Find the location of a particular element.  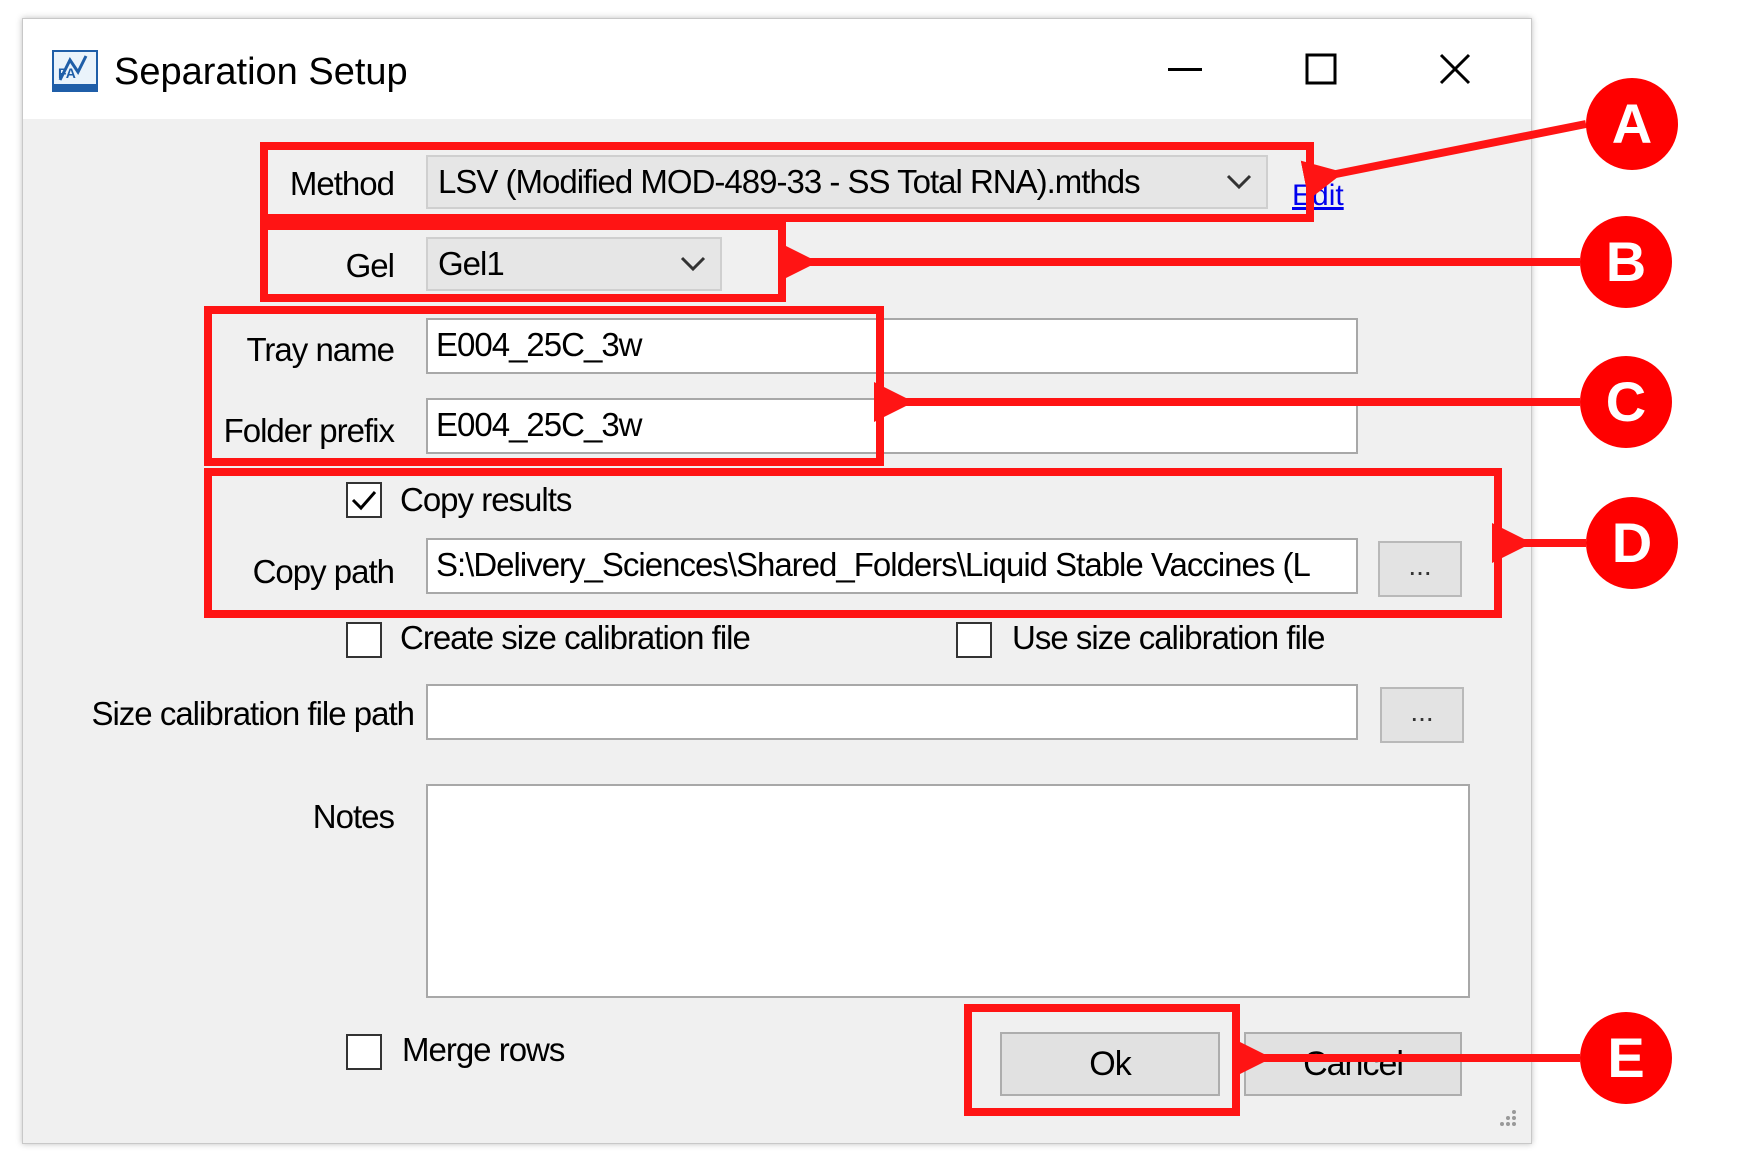

annotation-badge-a: A is located at coordinates (1632, 124).